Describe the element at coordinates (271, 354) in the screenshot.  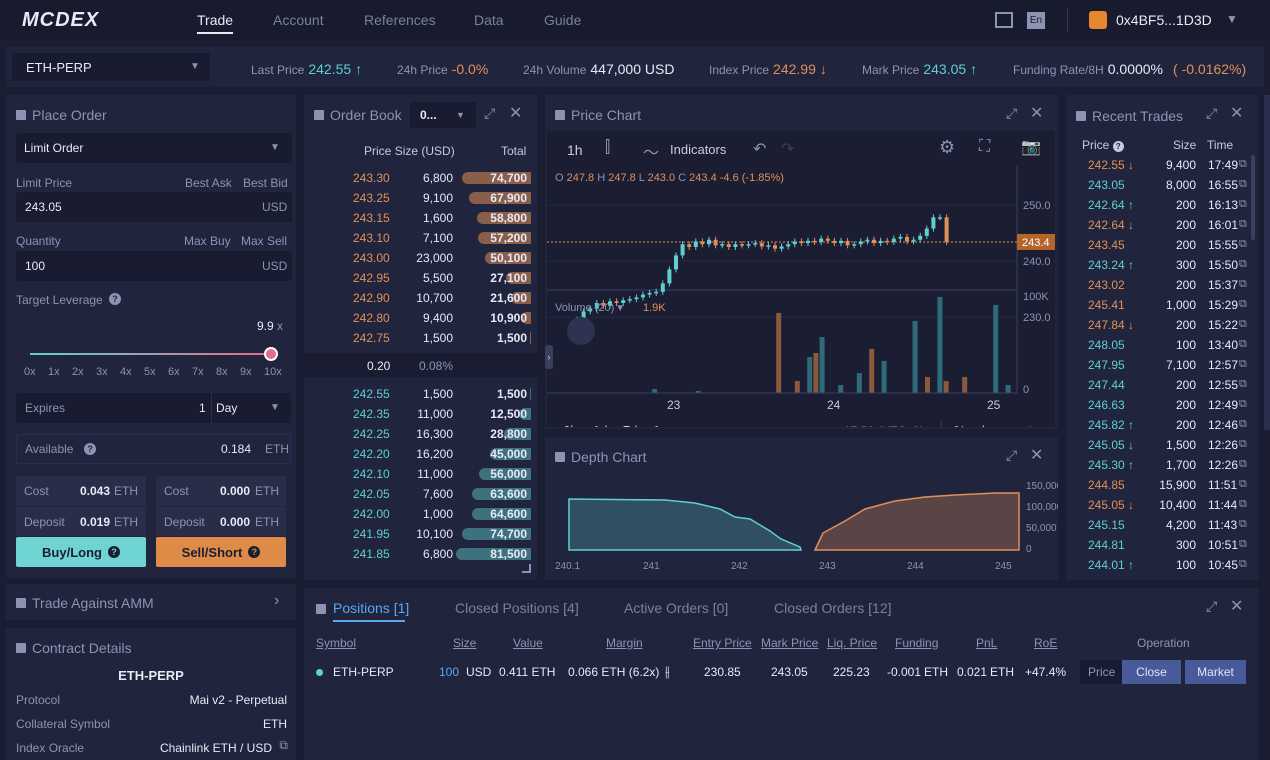
I see `leverage-slider-handle` at that location.